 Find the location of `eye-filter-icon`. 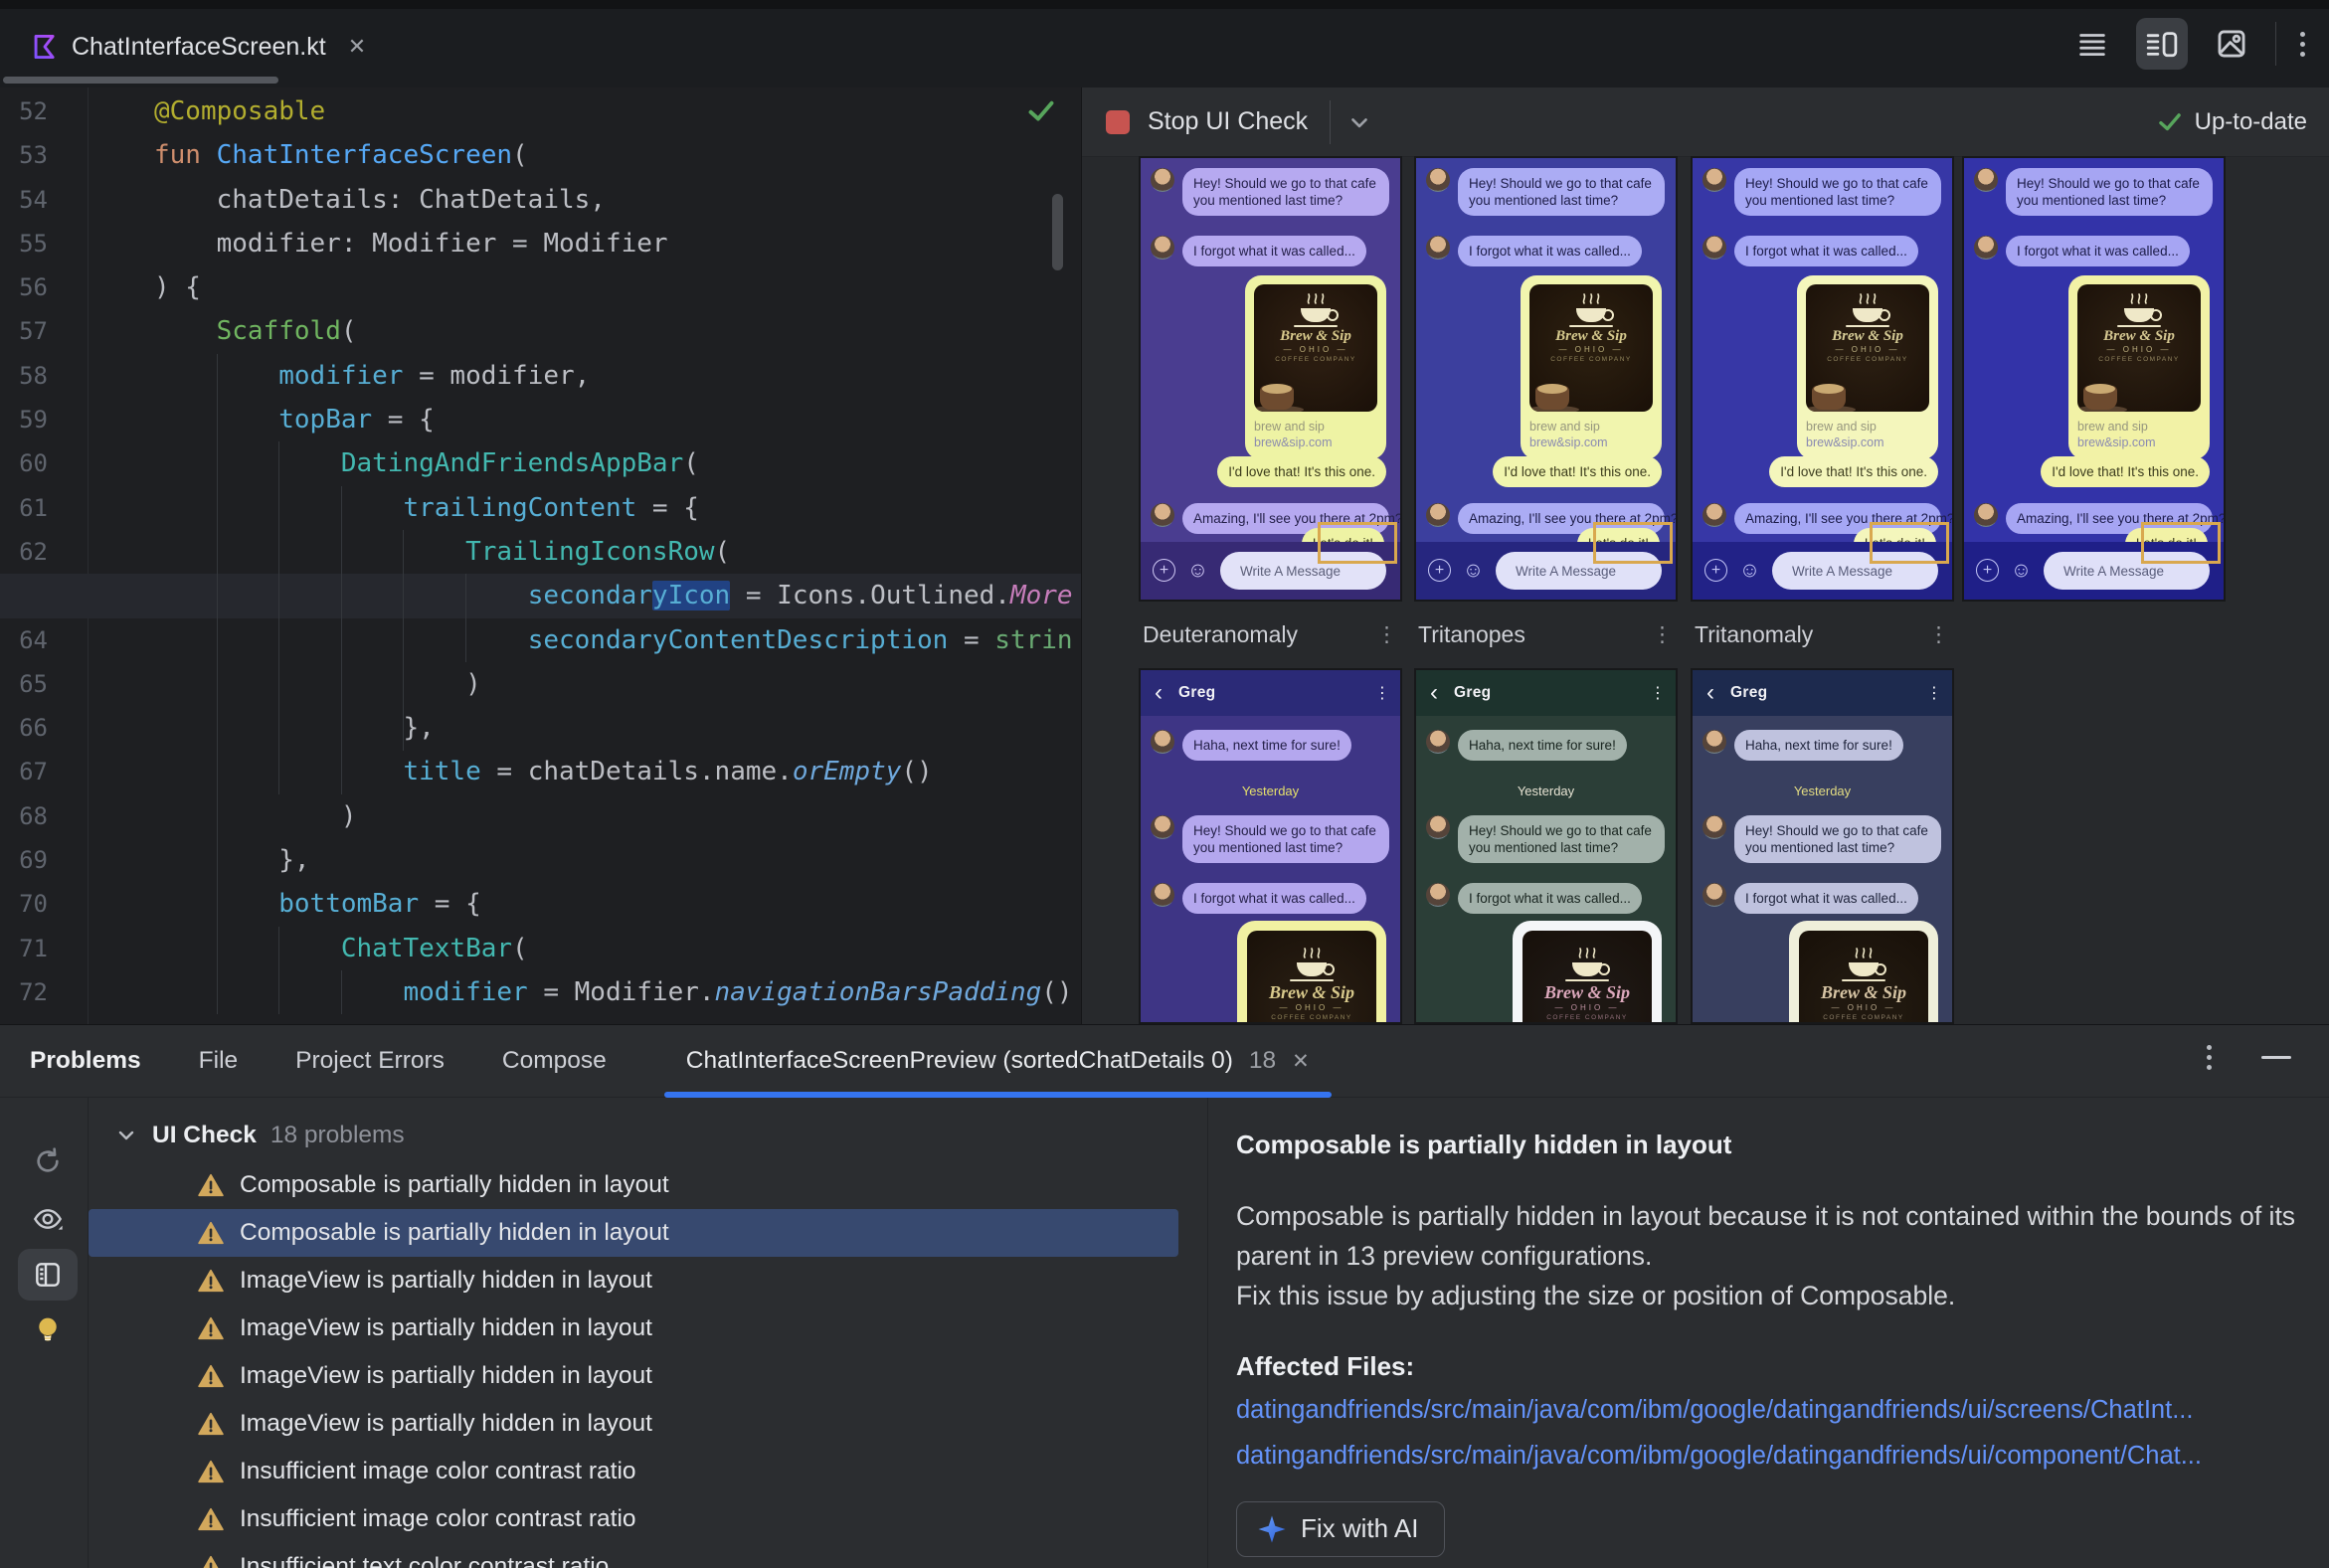

eye-filter-icon is located at coordinates (48, 1219).